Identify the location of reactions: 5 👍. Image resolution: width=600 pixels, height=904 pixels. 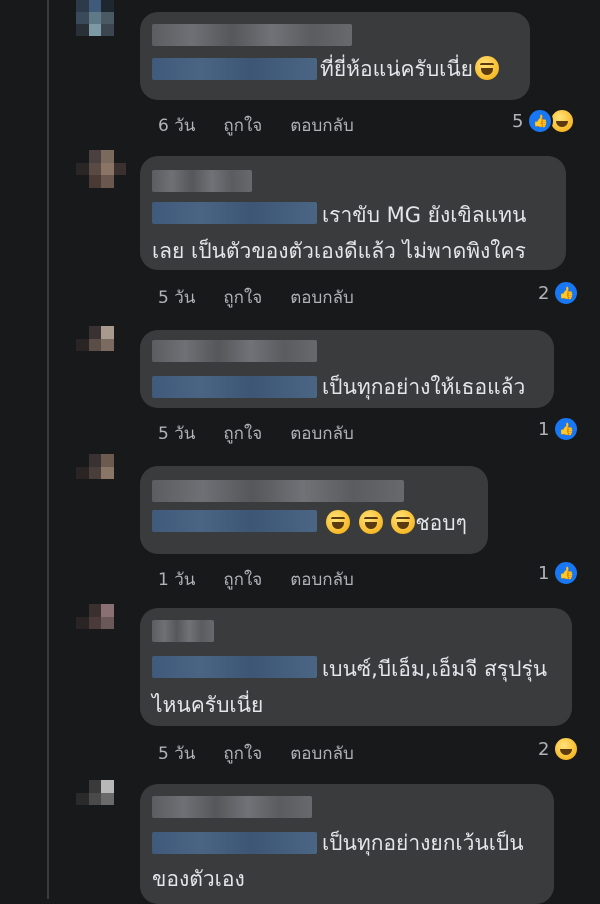
(544, 121).